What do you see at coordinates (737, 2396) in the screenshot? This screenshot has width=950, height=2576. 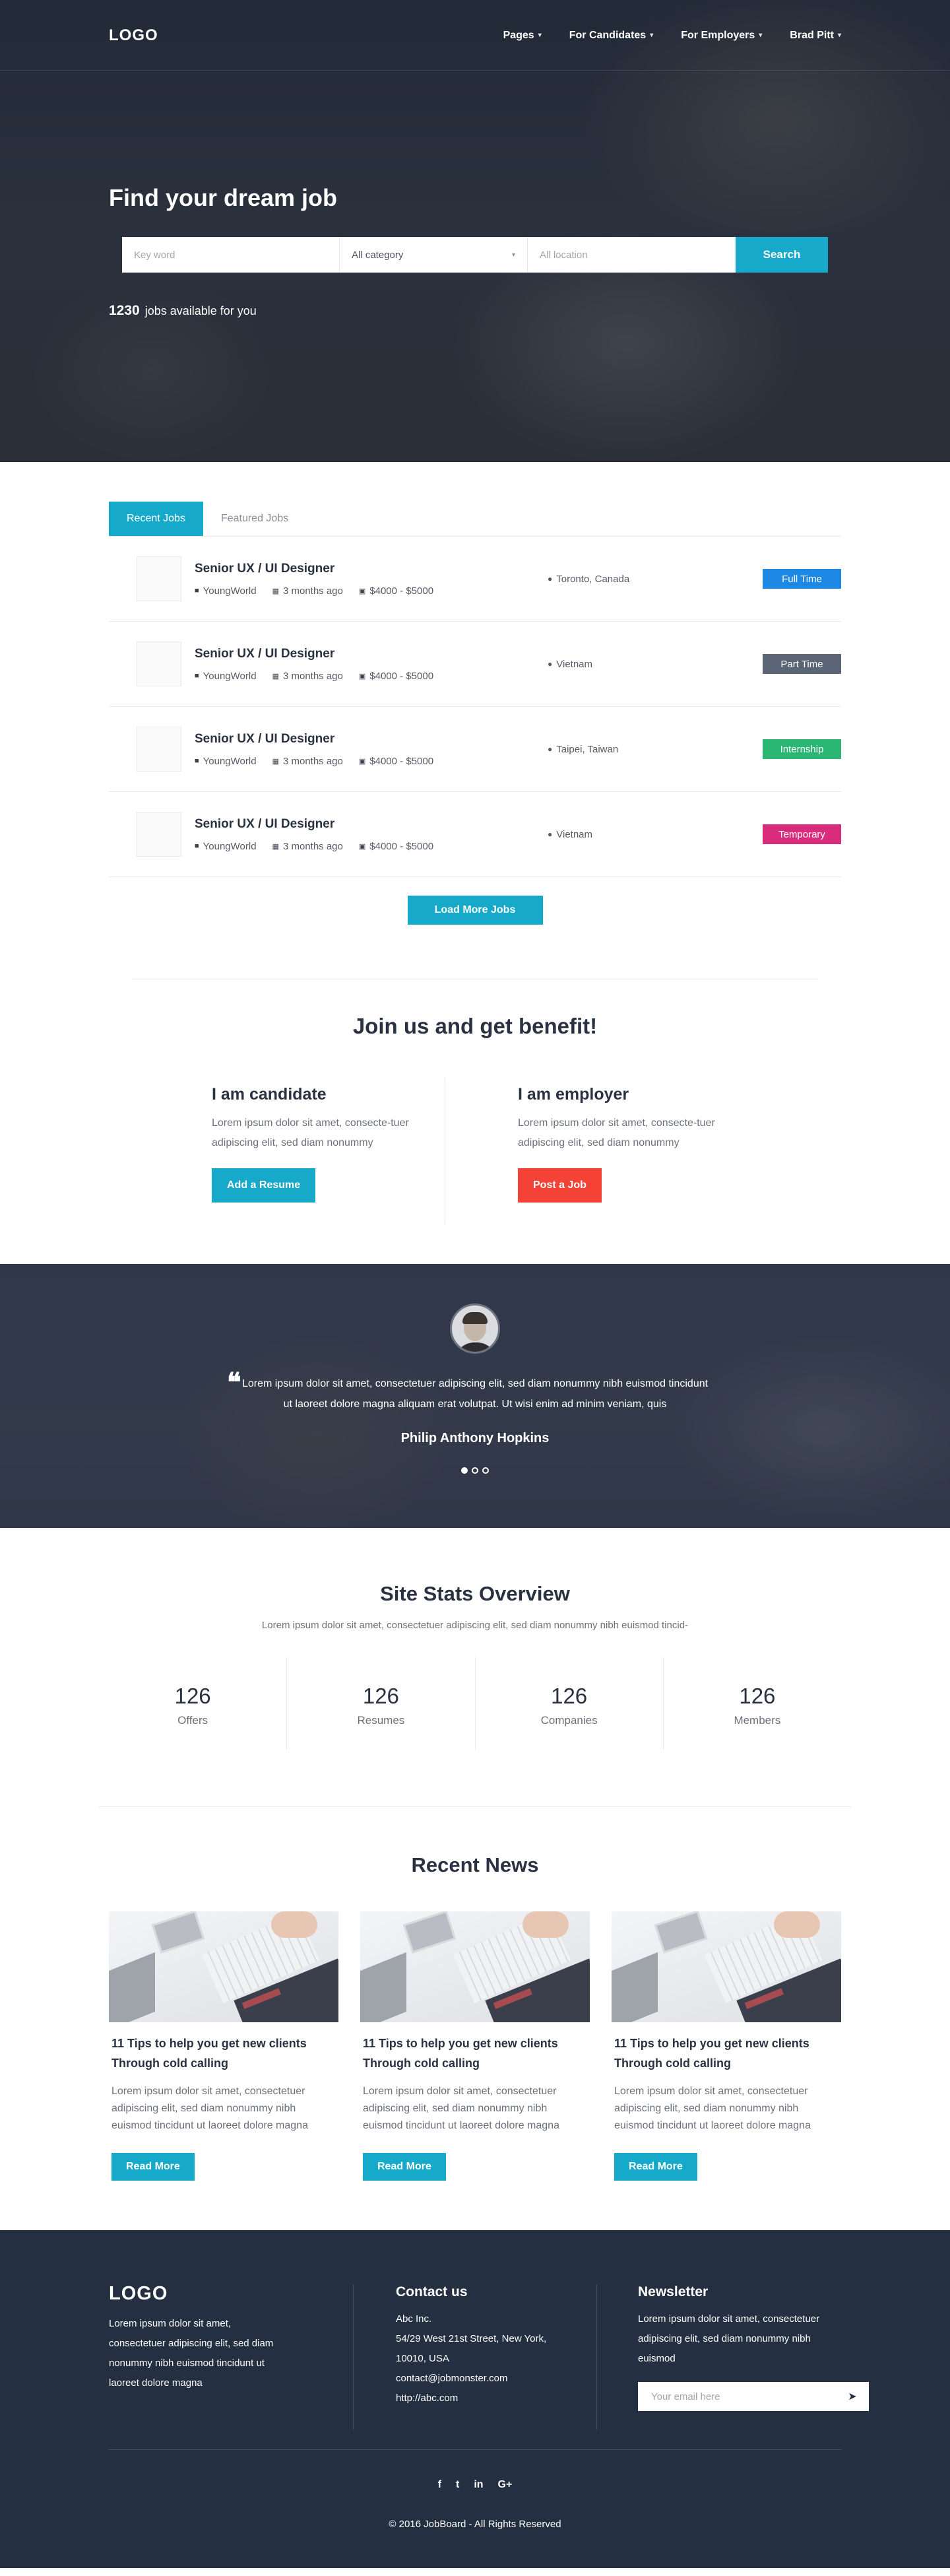 I see `newsletter-email-input: Your email here` at bounding box center [737, 2396].